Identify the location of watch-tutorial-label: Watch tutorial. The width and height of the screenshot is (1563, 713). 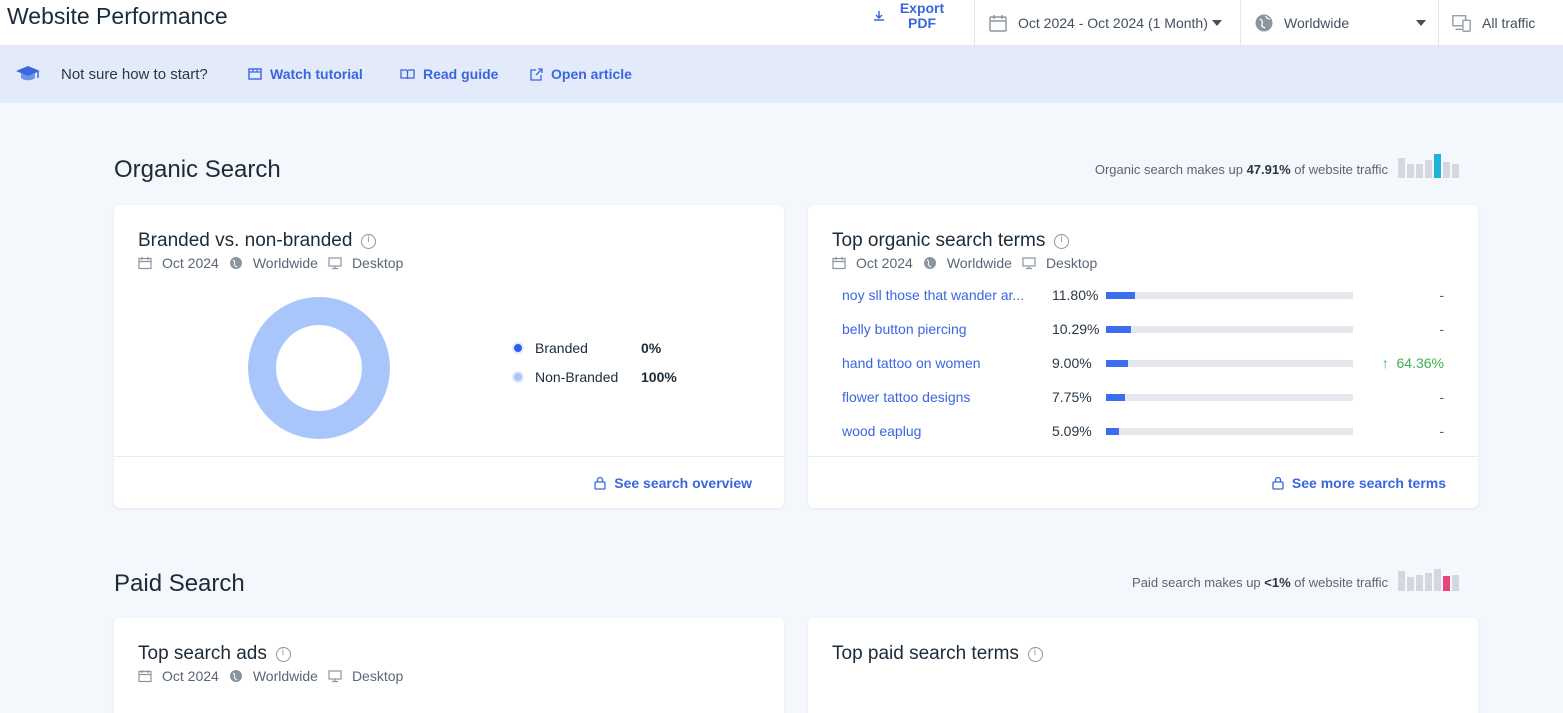
(316, 74).